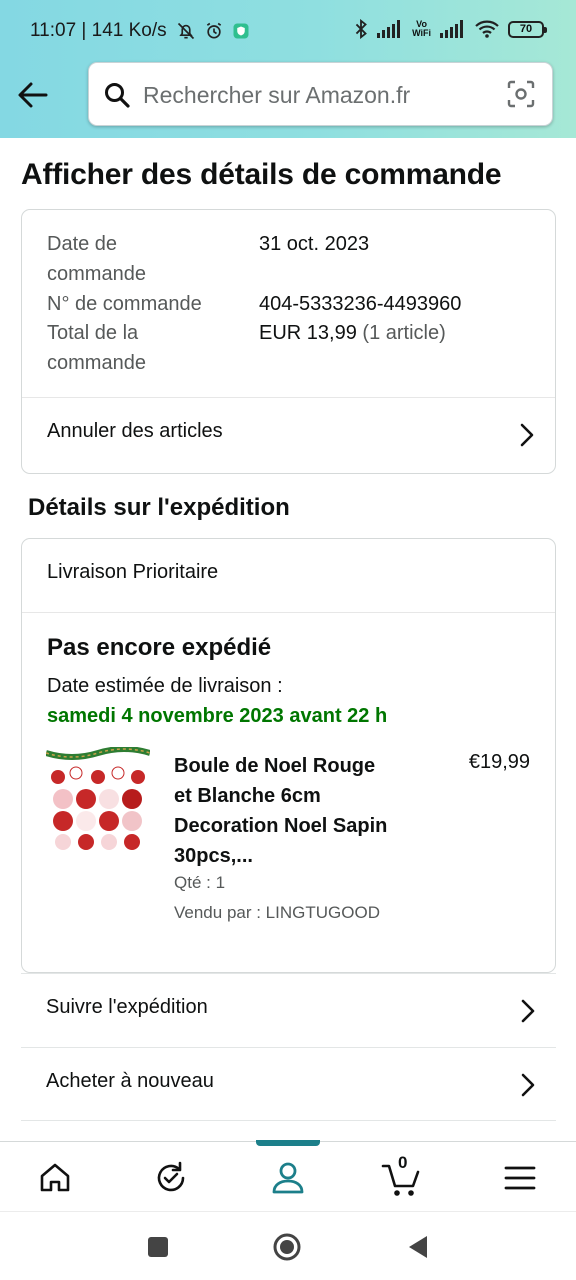  I want to click on search-input, so click(318, 95).